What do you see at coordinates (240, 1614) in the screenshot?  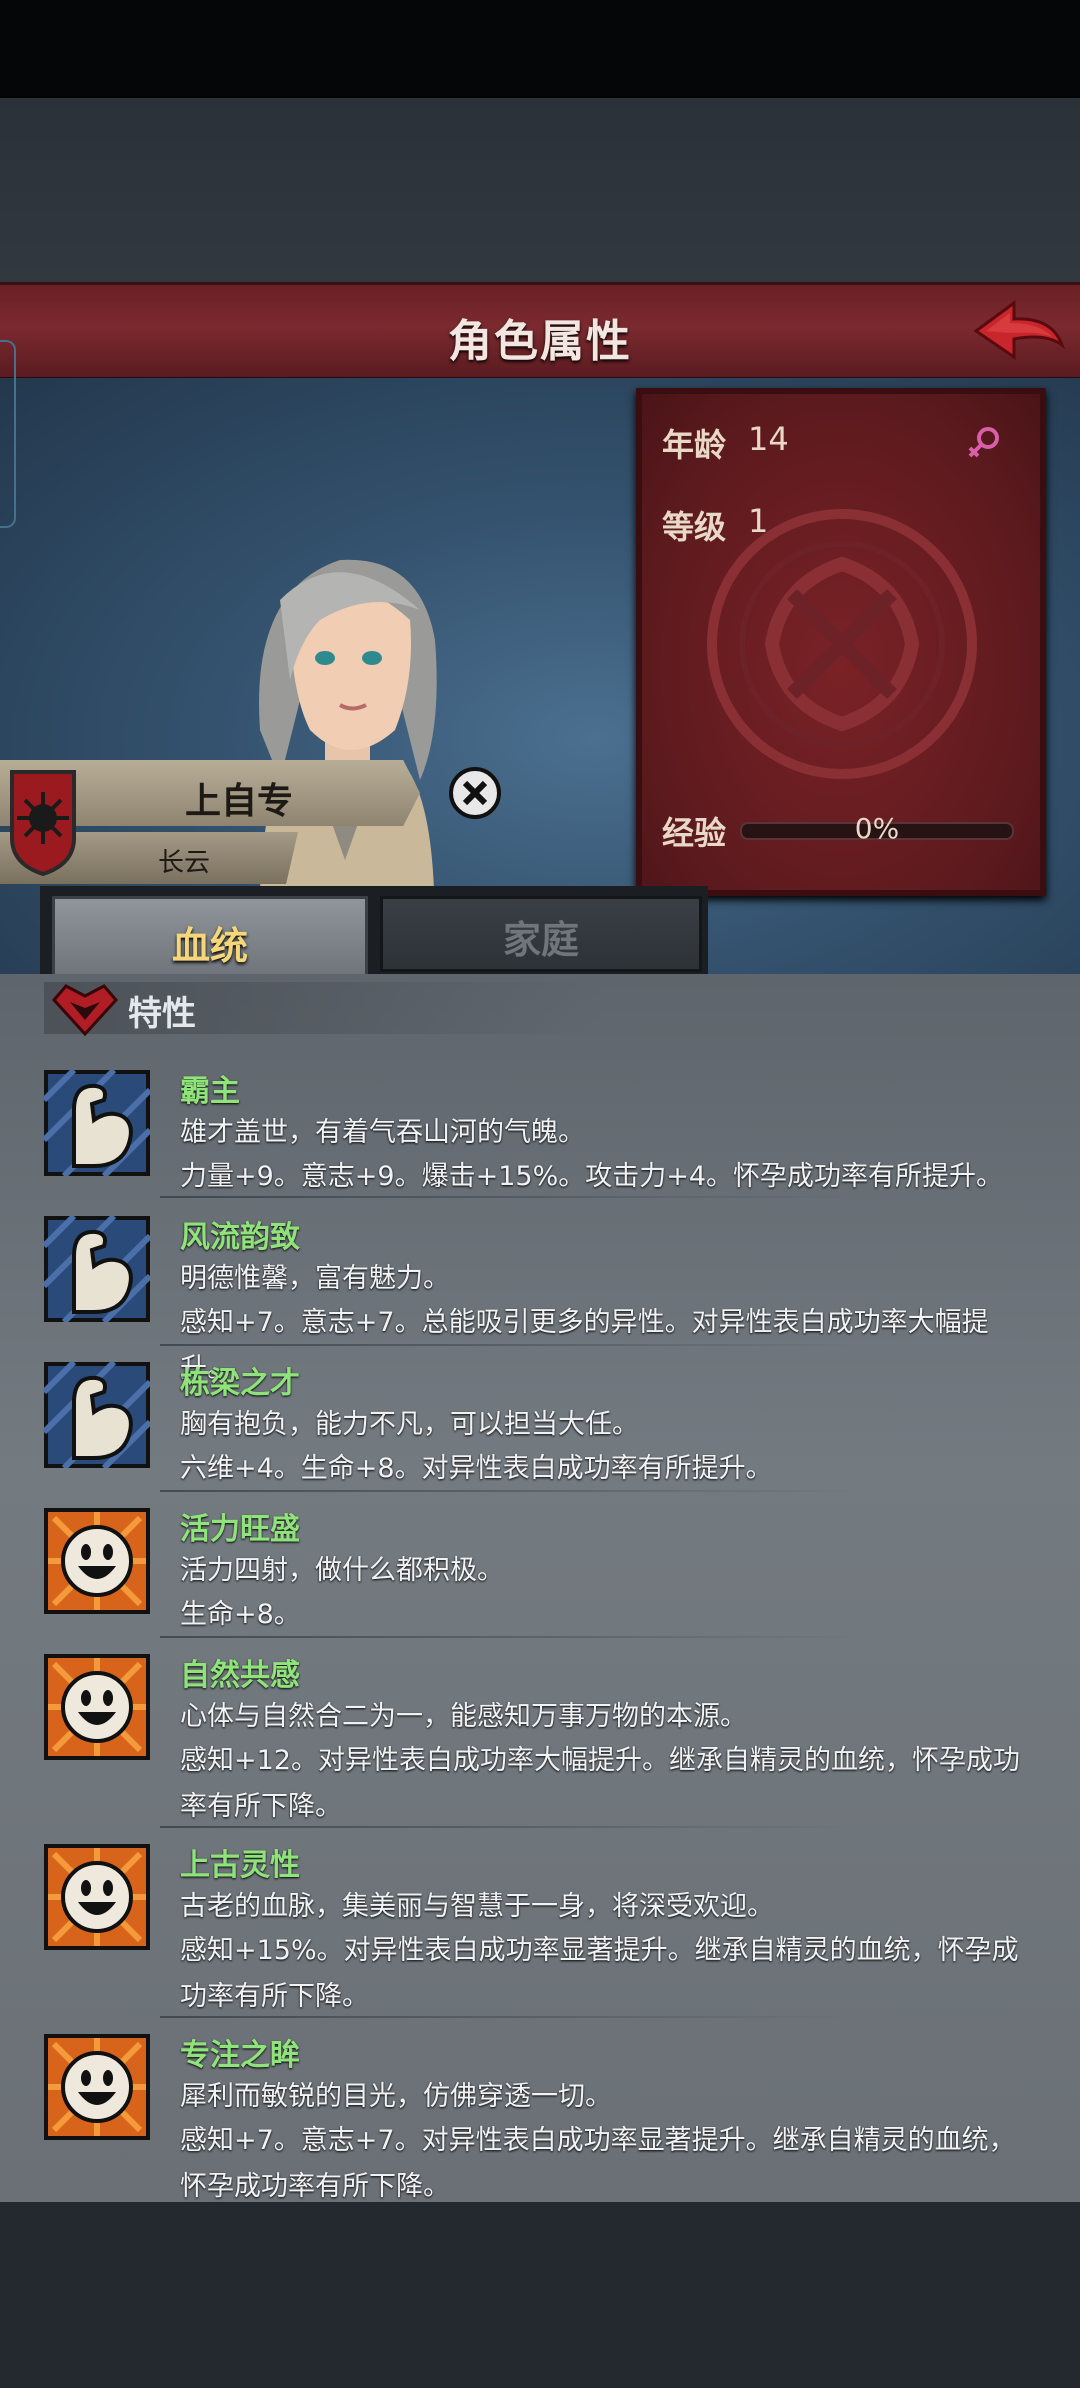 I see `trait-effect: 生命+8。` at bounding box center [240, 1614].